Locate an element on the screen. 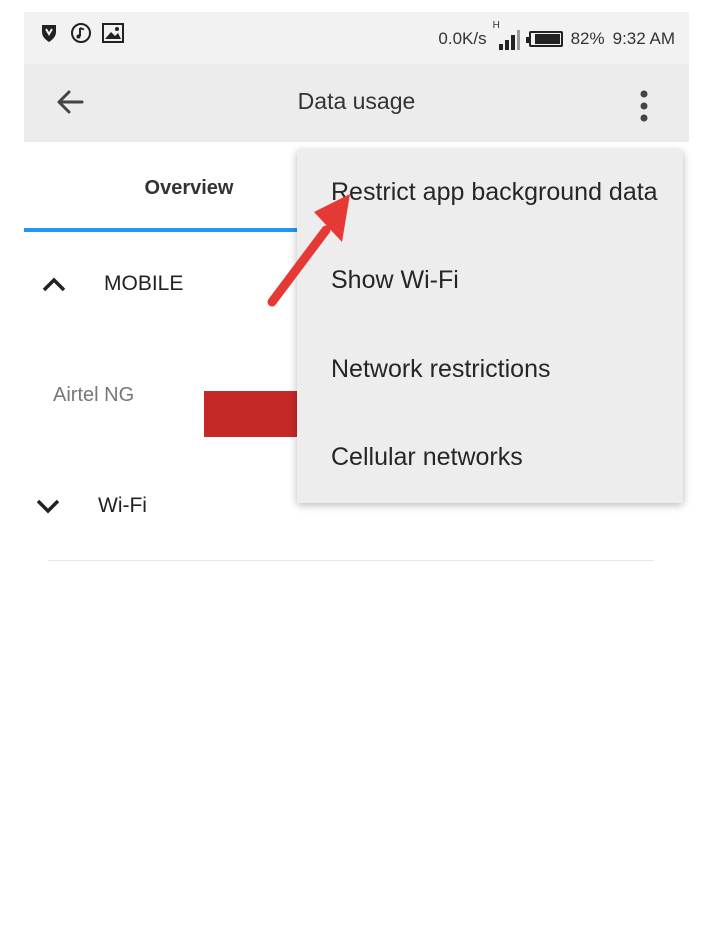 The image size is (712, 952). chevron-down-icon is located at coordinates (48, 506).